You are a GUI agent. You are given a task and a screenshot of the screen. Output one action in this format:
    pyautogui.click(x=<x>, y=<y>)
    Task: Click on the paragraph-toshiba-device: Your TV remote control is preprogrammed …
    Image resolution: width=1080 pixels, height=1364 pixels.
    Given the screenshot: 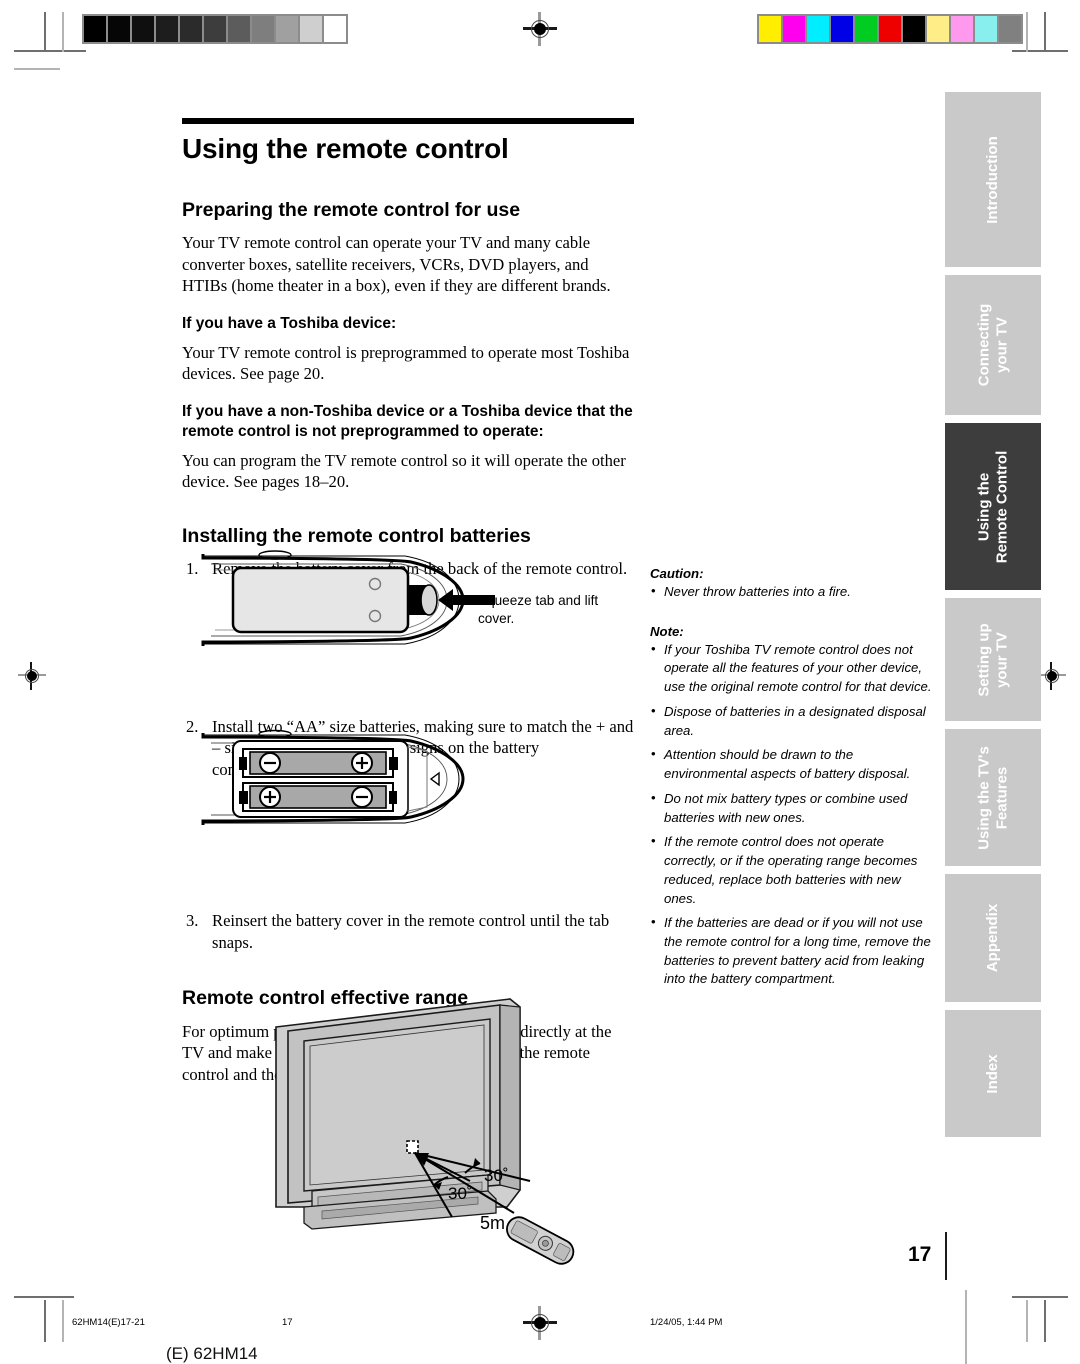 What is the action you would take?
    pyautogui.click(x=406, y=363)
    